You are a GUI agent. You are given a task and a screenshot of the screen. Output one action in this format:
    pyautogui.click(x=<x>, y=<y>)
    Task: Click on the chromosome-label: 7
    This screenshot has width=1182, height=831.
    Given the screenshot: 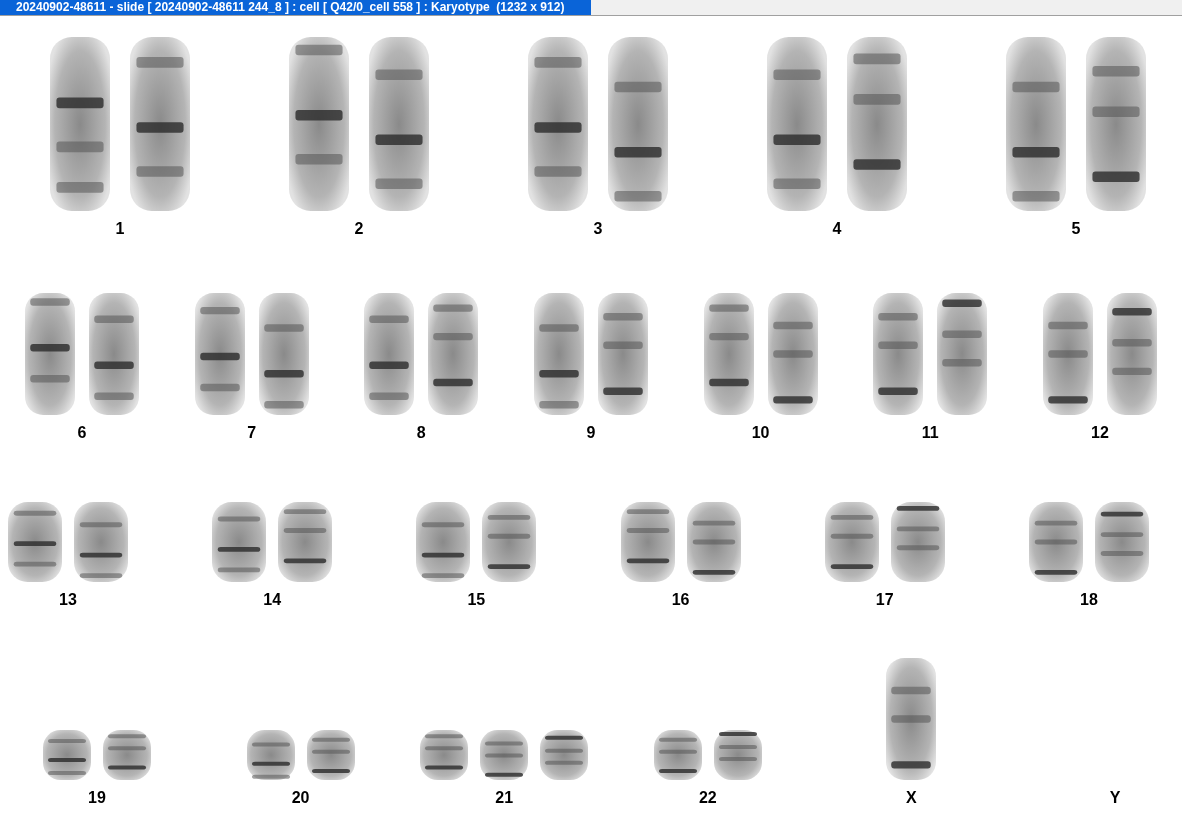 What is the action you would take?
    pyautogui.click(x=252, y=433)
    